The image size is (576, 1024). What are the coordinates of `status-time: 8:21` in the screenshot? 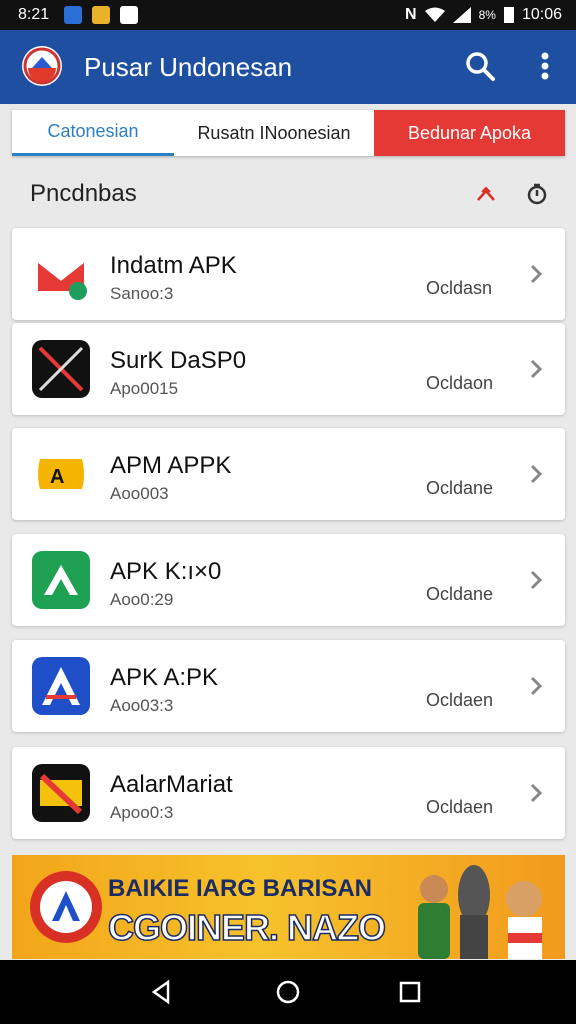 It's located at (34, 14).